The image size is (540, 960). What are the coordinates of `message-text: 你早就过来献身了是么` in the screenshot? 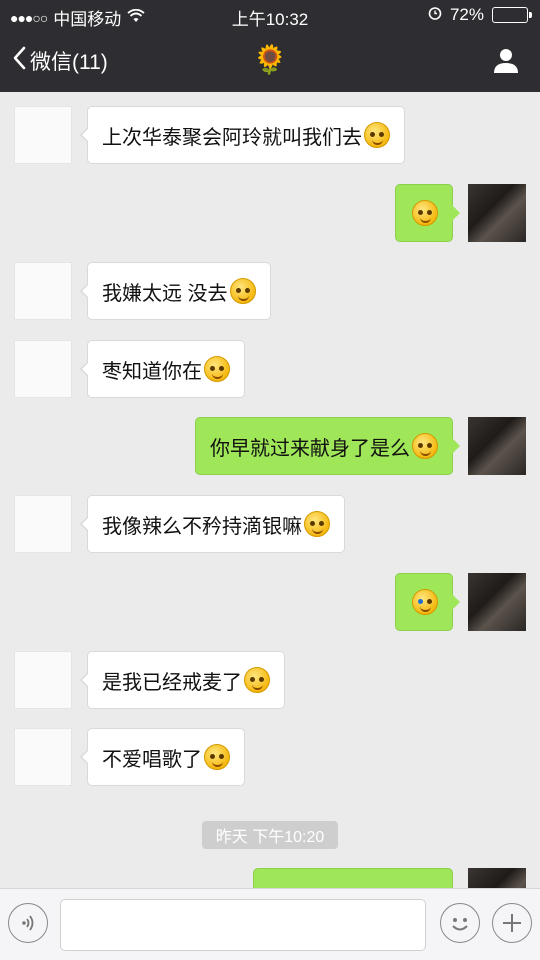 It's located at (310, 448).